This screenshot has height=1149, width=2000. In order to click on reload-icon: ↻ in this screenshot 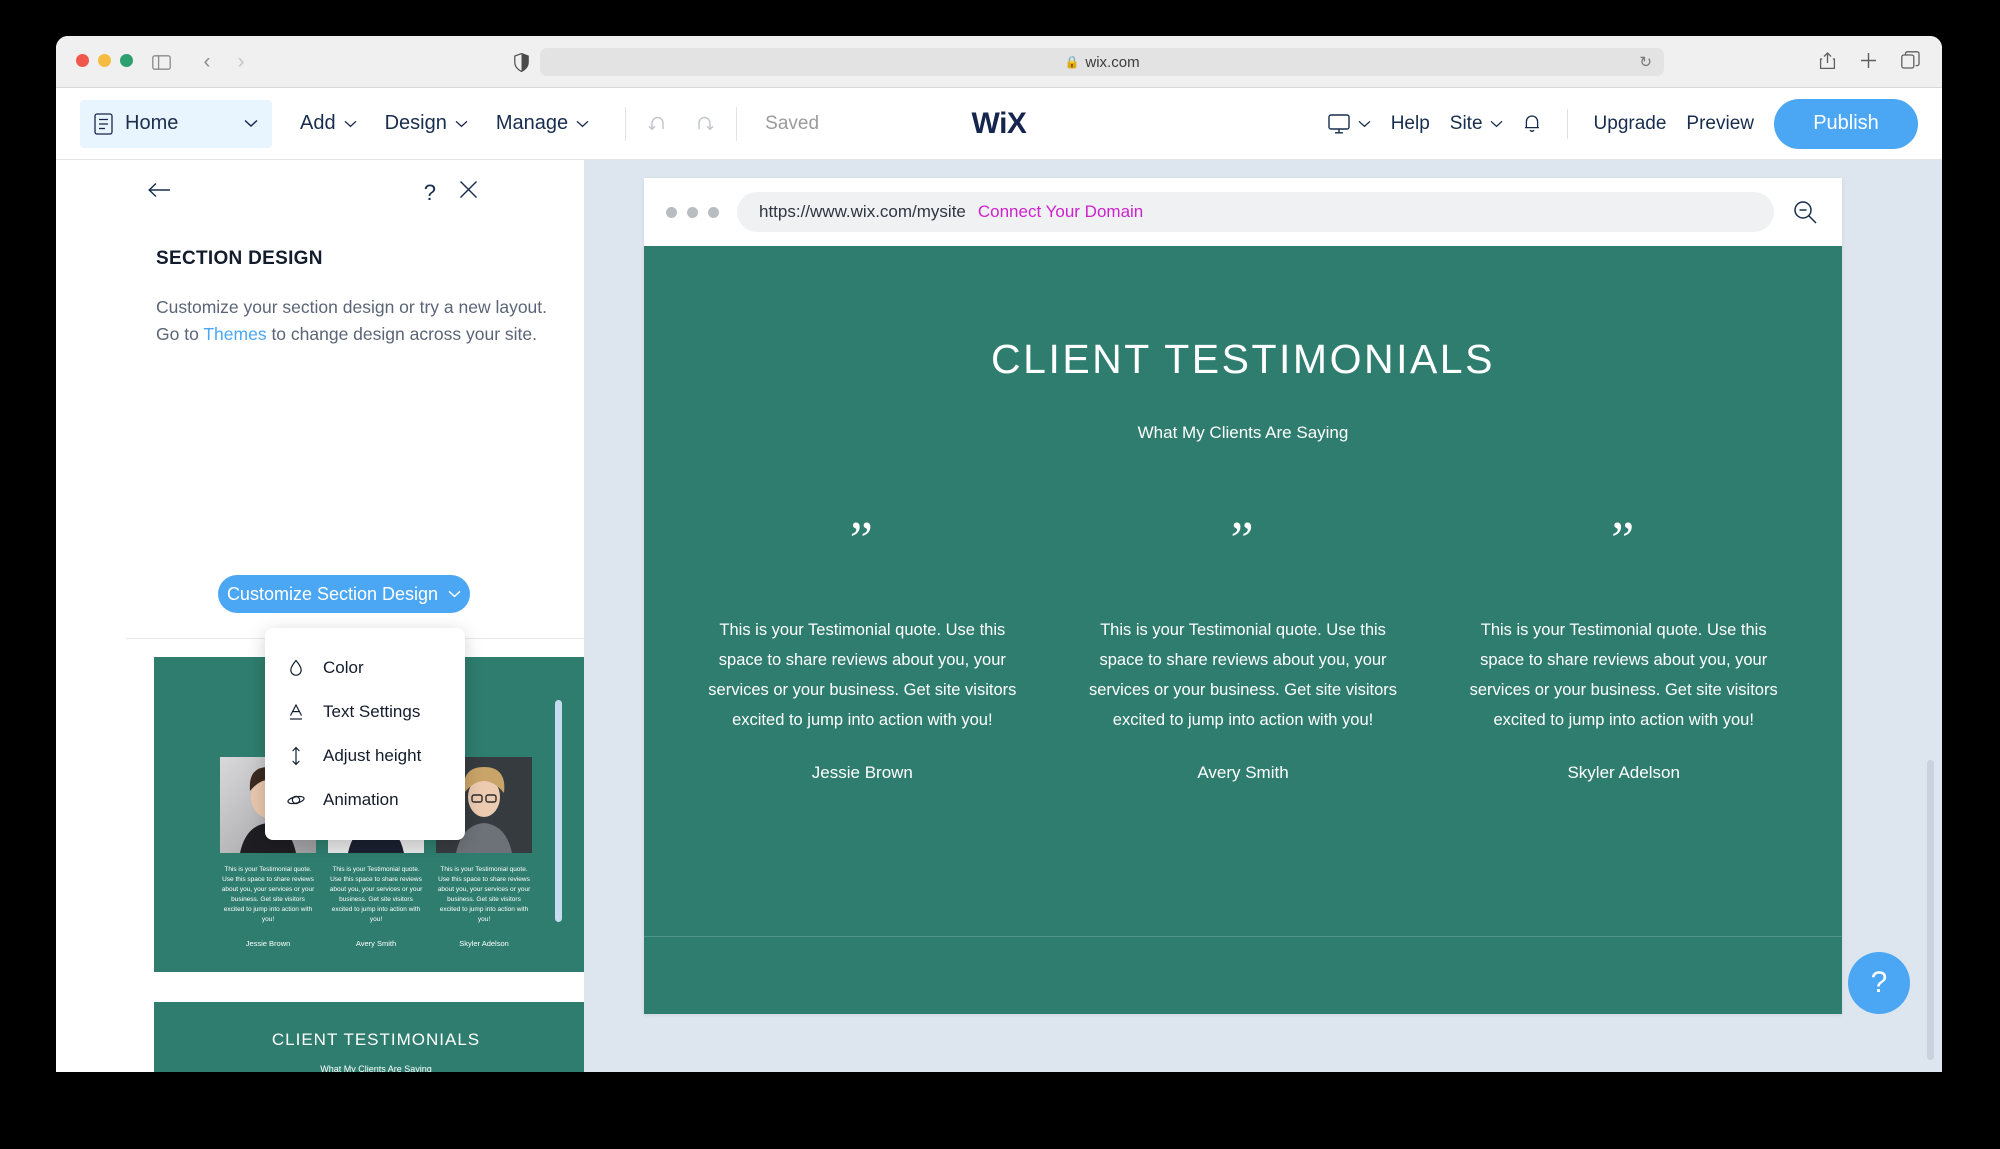, I will do `click(1645, 62)`.